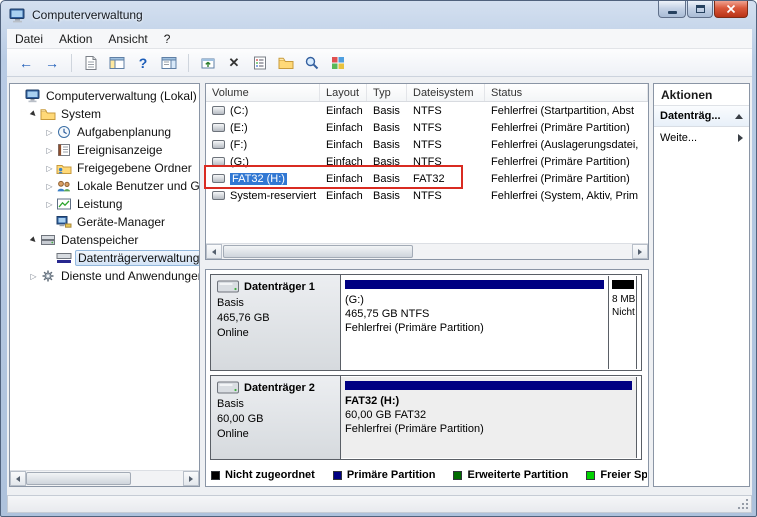 The image size is (757, 517). Describe the element at coordinates (104, 258) in the screenshot. I see `tree-item-datentraegerverwaltung: Datenträgerverwaltung` at that location.